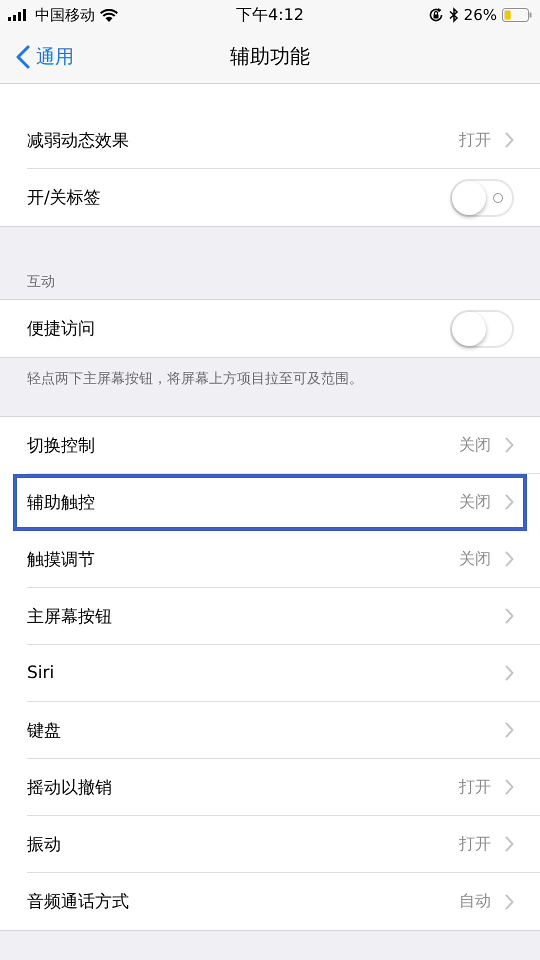  What do you see at coordinates (78, 141) in the screenshot?
I see `row-label: 减弱动态效果` at bounding box center [78, 141].